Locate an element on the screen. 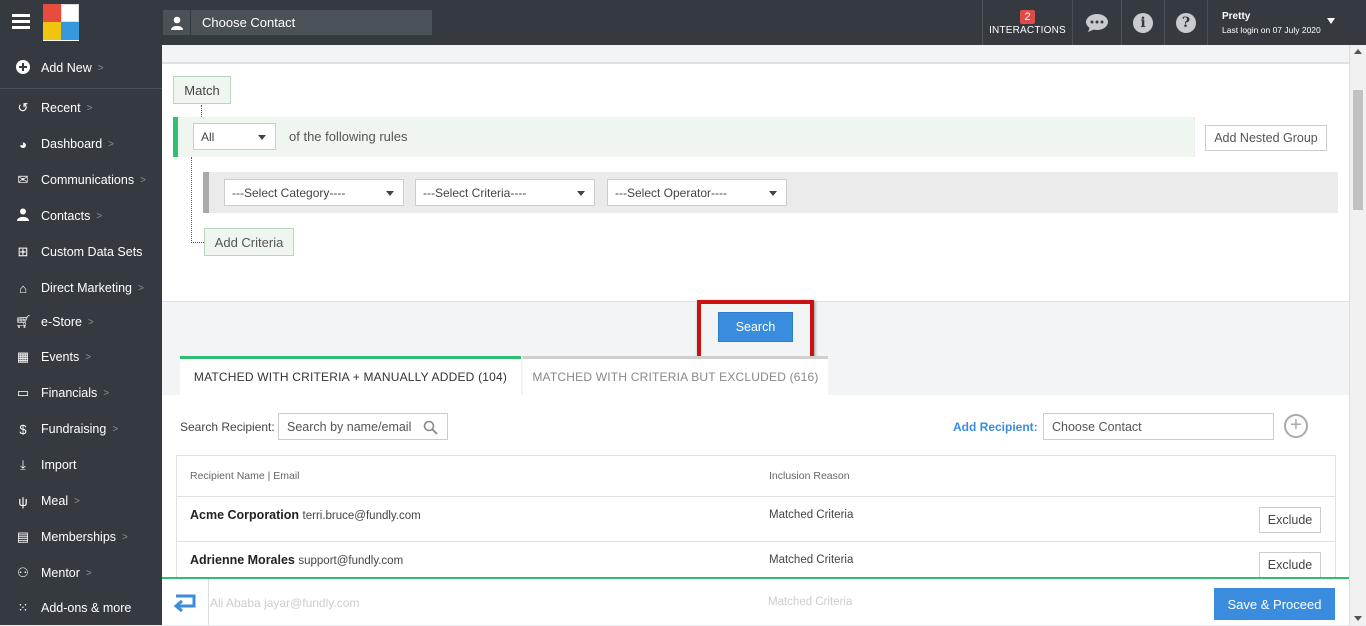 This screenshot has width=1366, height=626. sidebar-item-label: e-Store is located at coordinates (61, 322).